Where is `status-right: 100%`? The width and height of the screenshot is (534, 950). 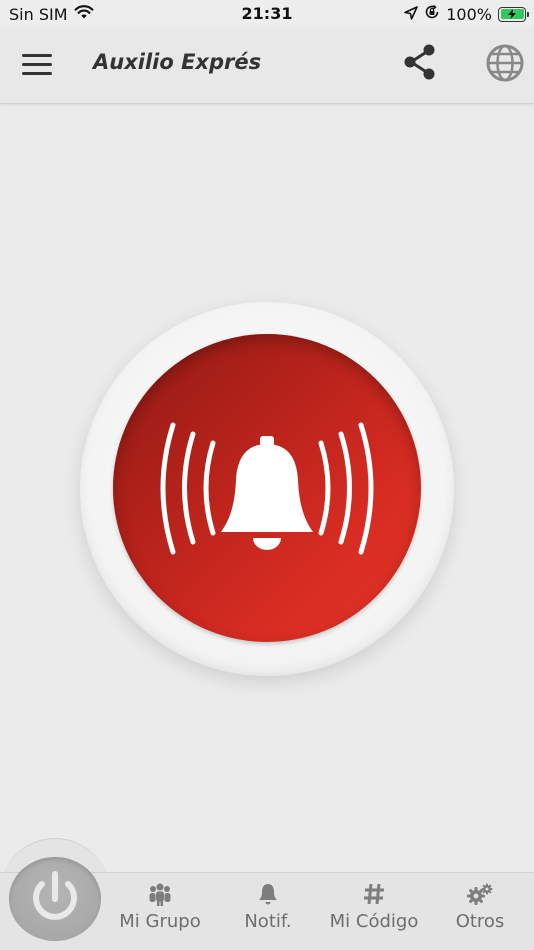
status-right: 100% is located at coordinates (466, 14).